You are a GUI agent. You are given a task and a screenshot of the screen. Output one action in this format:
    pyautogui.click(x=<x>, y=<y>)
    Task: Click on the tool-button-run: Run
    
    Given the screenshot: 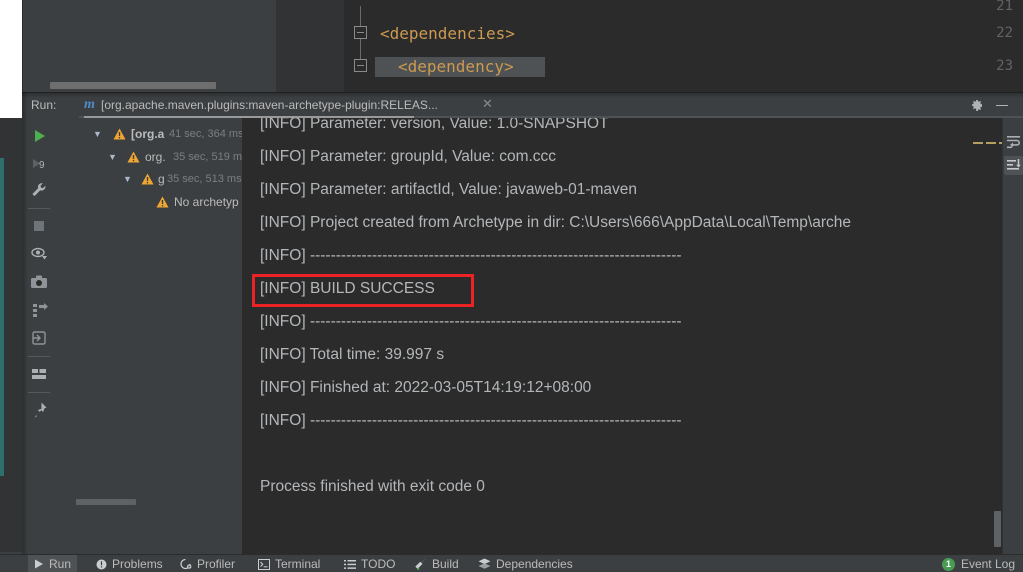 What is the action you would take?
    pyautogui.click(x=53, y=563)
    